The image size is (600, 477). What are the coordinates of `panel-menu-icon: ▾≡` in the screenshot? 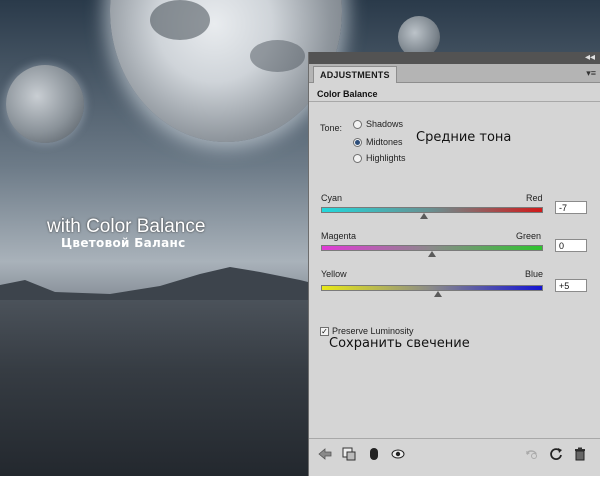 It's located at (591, 73).